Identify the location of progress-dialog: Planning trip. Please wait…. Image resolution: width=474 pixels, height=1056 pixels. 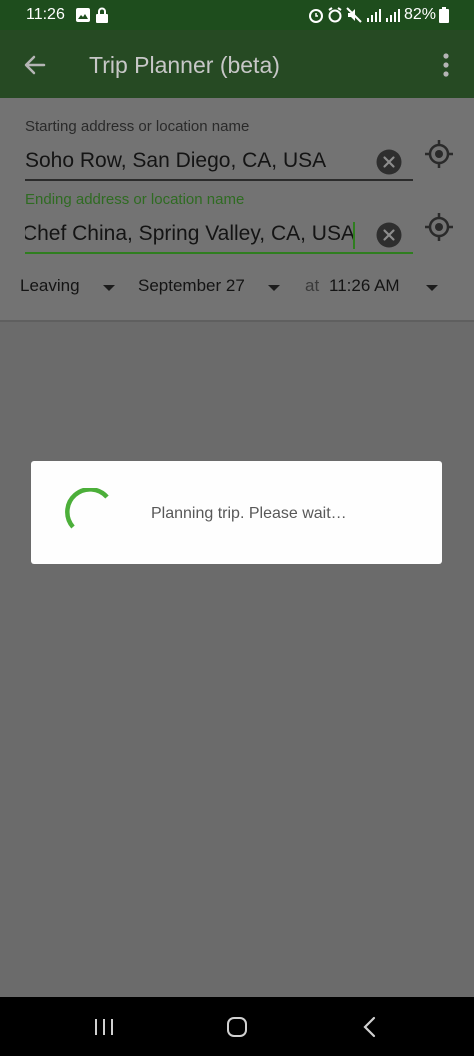
(236, 512).